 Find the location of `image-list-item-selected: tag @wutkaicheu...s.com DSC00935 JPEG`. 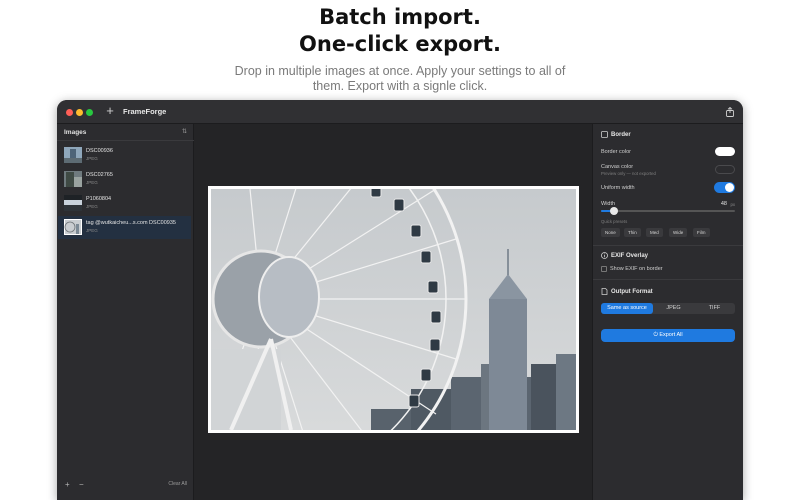

image-list-item-selected: tag @wutkaicheu...s.com DSC00935 JPEG is located at coordinates (124, 227).